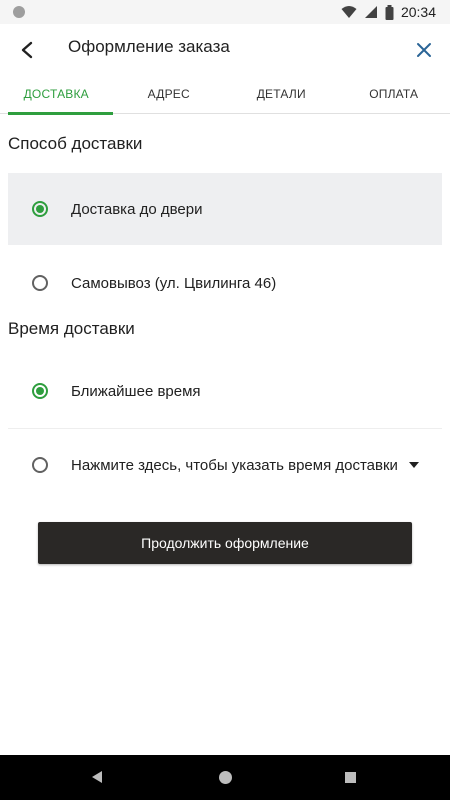 The image size is (450, 800). I want to click on option-pickup: Самовывоз (ул. Цвилинга 46), so click(225, 283).